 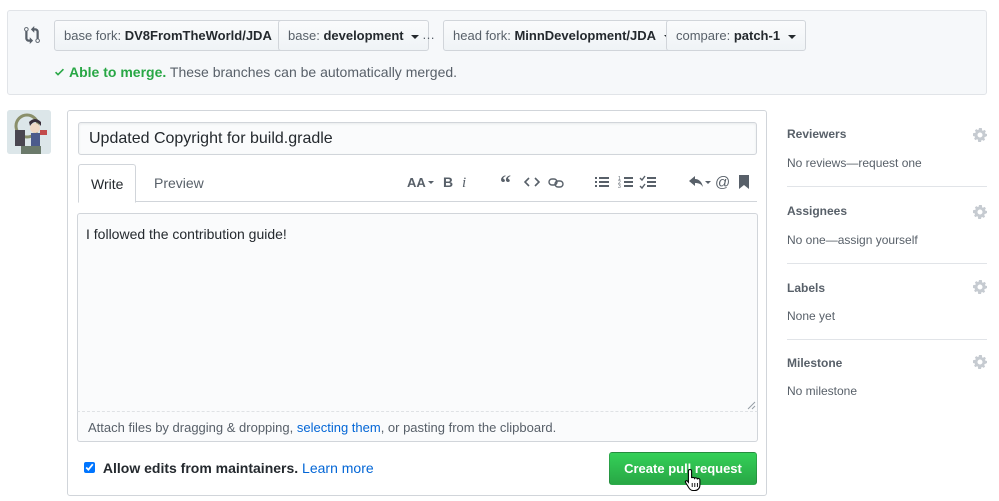 What do you see at coordinates (811, 316) in the screenshot?
I see `labels-value: None yet` at bounding box center [811, 316].